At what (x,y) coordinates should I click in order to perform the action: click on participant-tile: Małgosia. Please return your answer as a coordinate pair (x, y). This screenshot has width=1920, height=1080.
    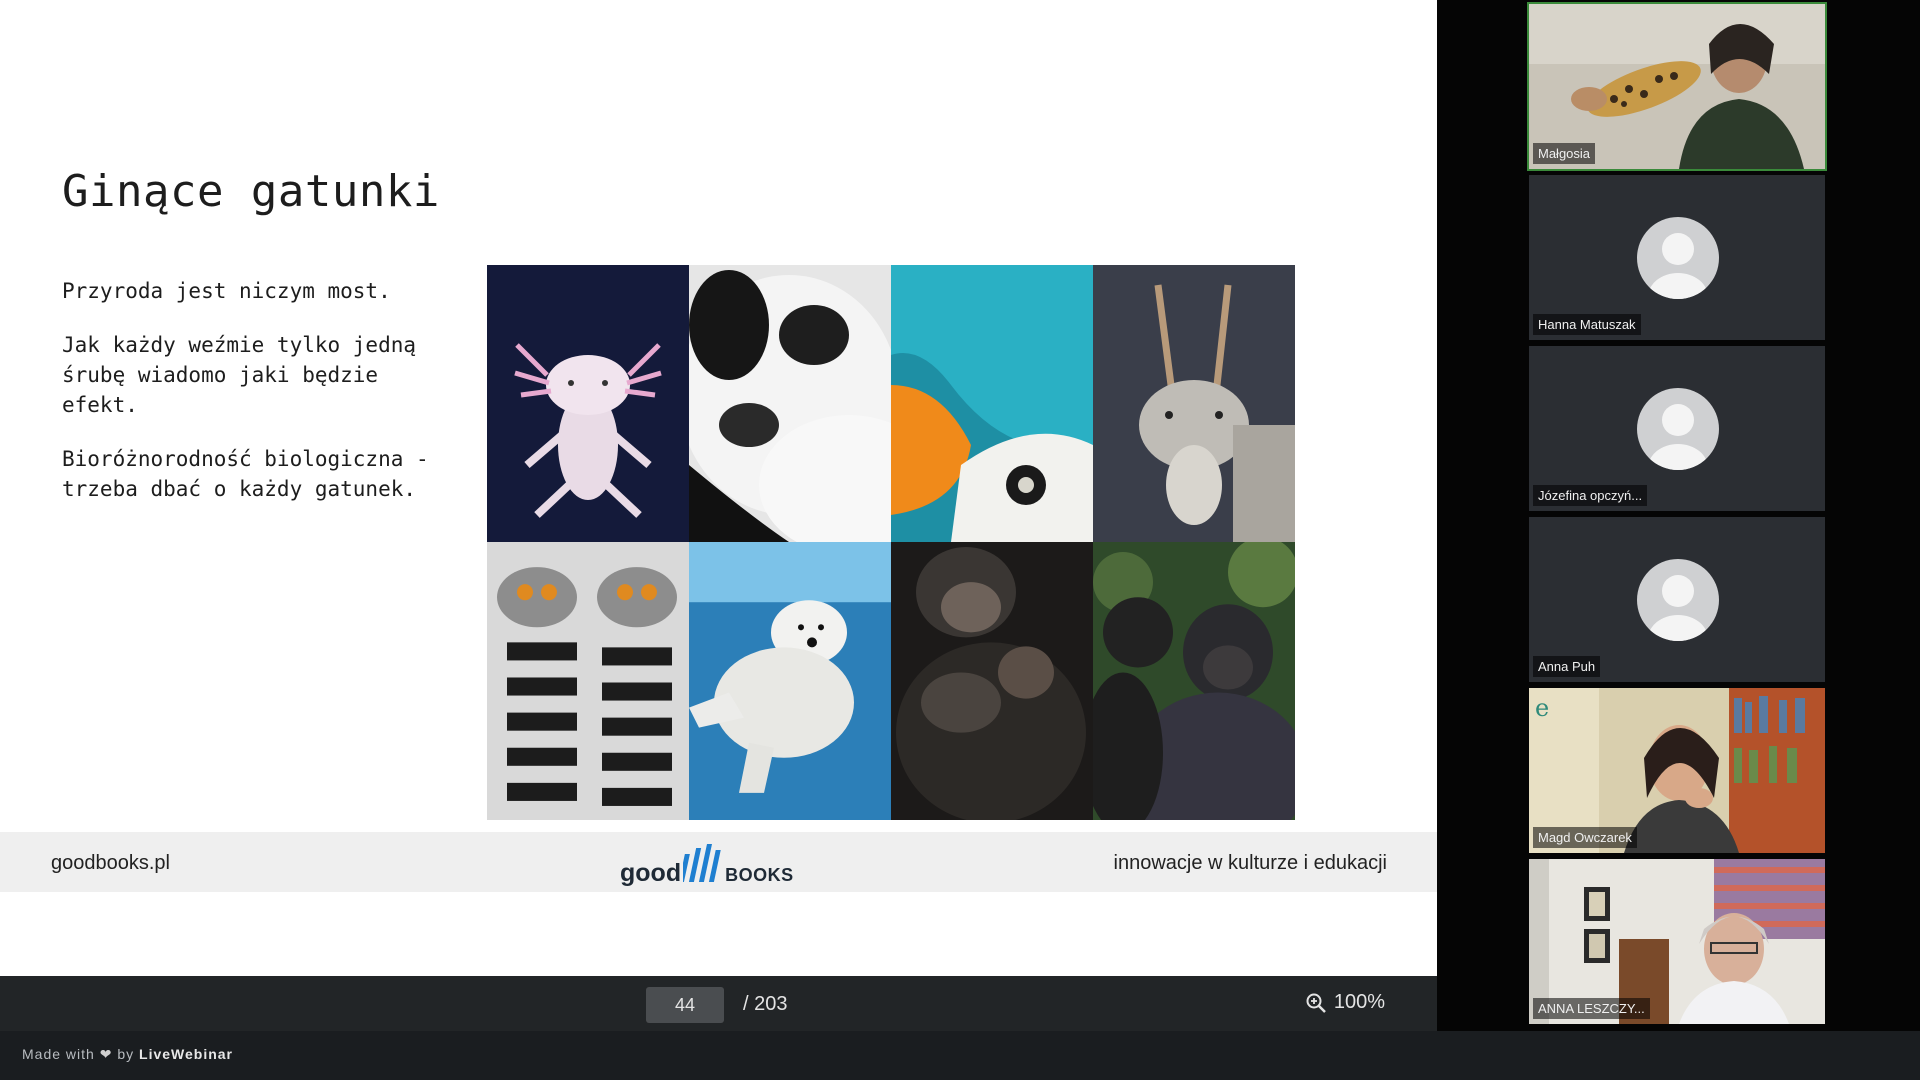
    Looking at the image, I should click on (1677, 86).